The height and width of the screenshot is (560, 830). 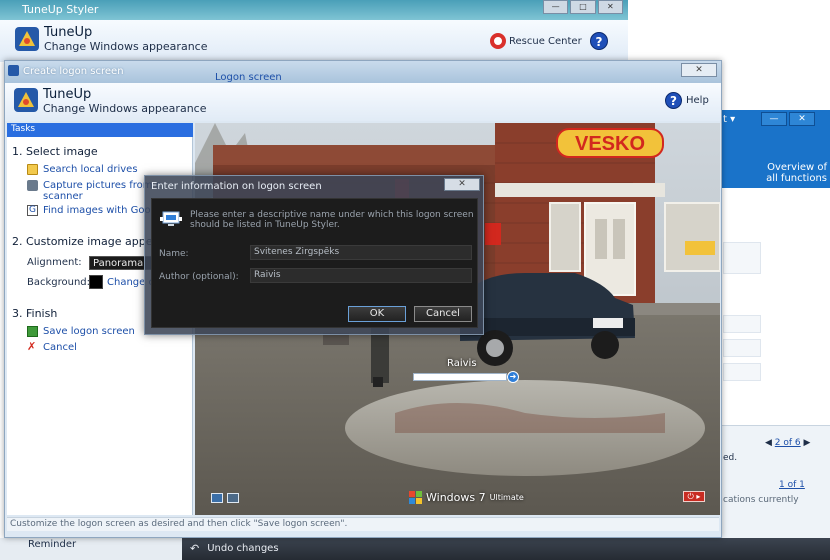 What do you see at coordinates (699, 70) in the screenshot?
I see `main-close-button: ✕` at bounding box center [699, 70].